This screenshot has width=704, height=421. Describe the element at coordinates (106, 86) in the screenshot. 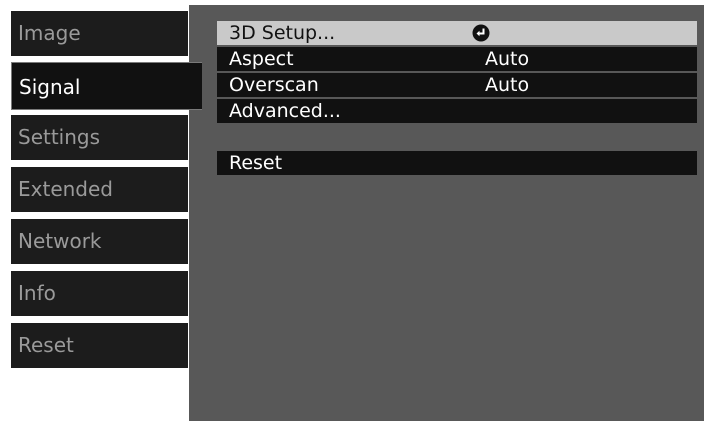

I see `tab-signal: Signal` at that location.